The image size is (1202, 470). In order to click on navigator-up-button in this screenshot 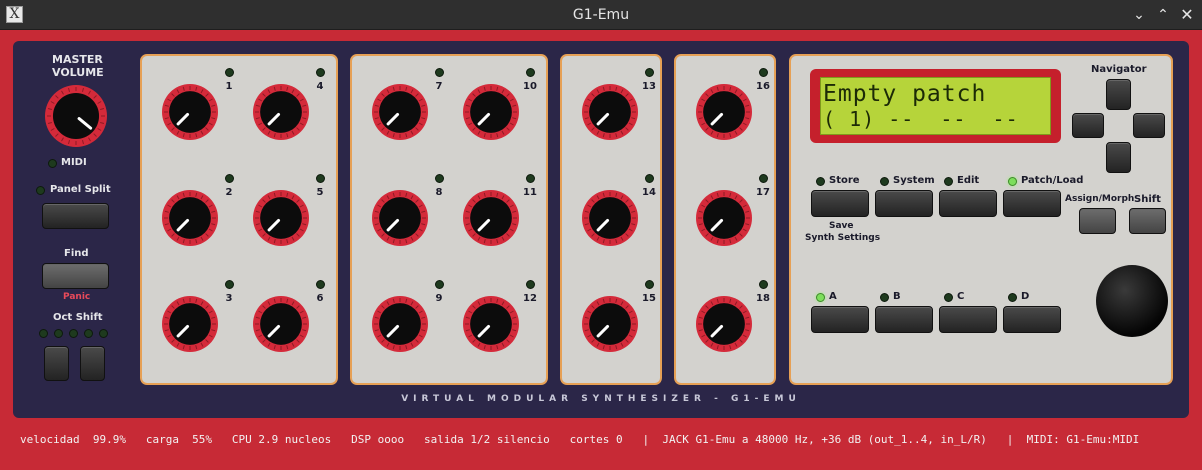, I will do `click(1118, 94)`.